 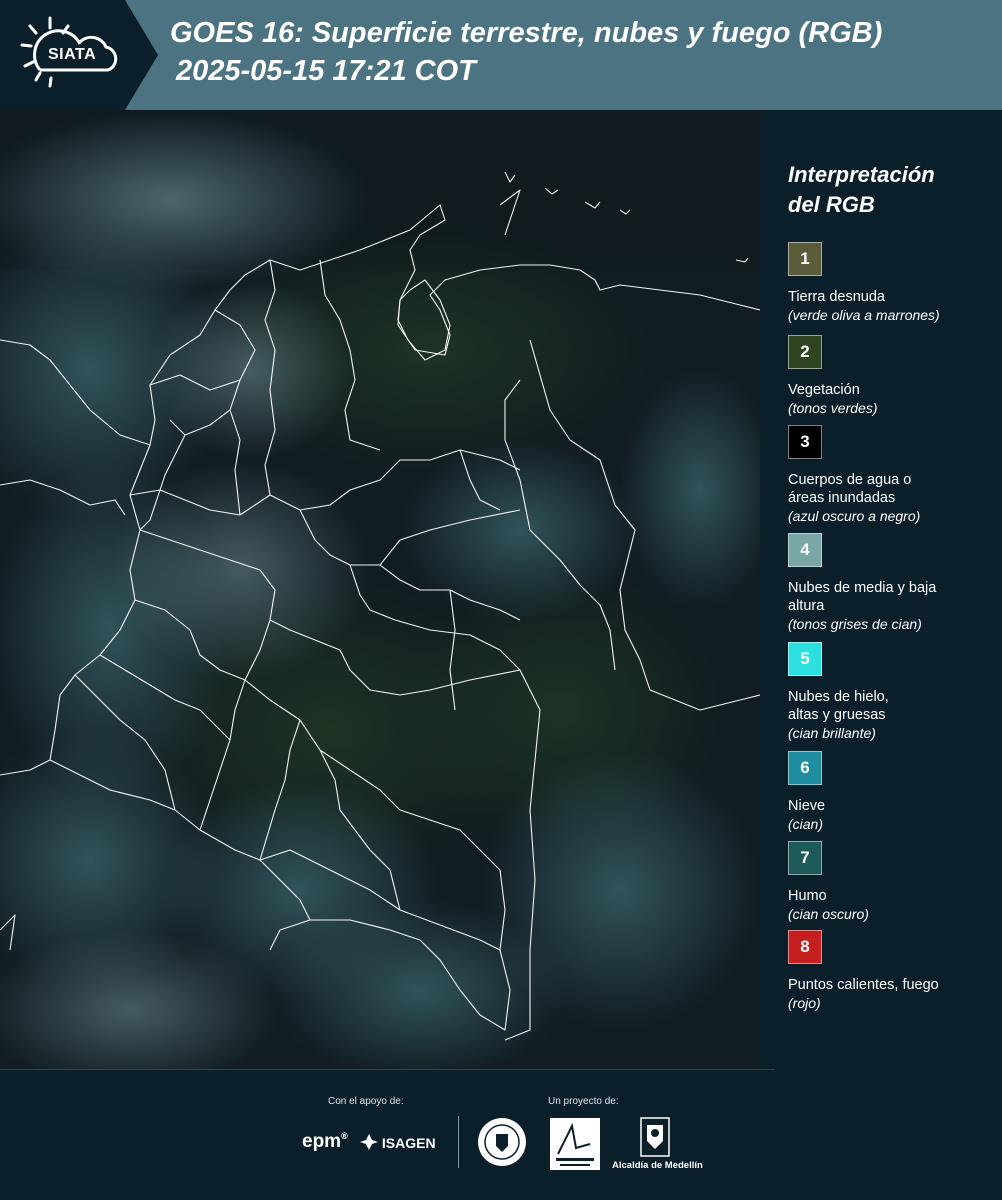 I want to click on siata-logo: SIATA, so click(x=80, y=55).